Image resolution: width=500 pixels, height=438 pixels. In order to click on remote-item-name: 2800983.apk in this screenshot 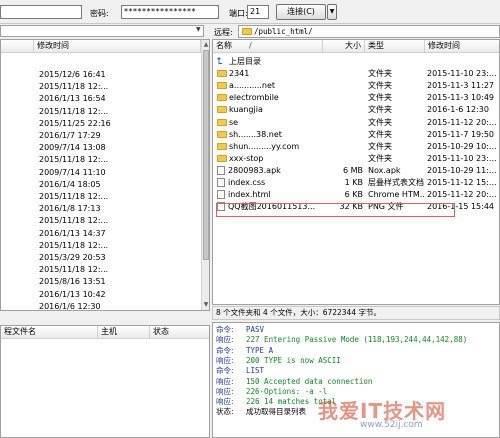, I will do `click(277, 171)`.